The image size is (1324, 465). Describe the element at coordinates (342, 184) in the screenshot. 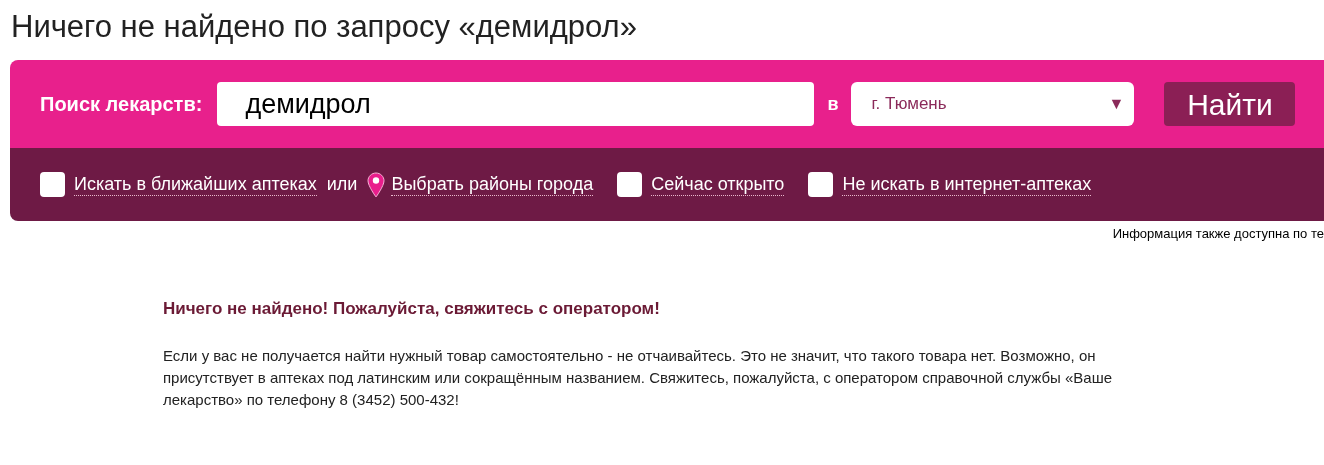

I see `or-text: или` at that location.